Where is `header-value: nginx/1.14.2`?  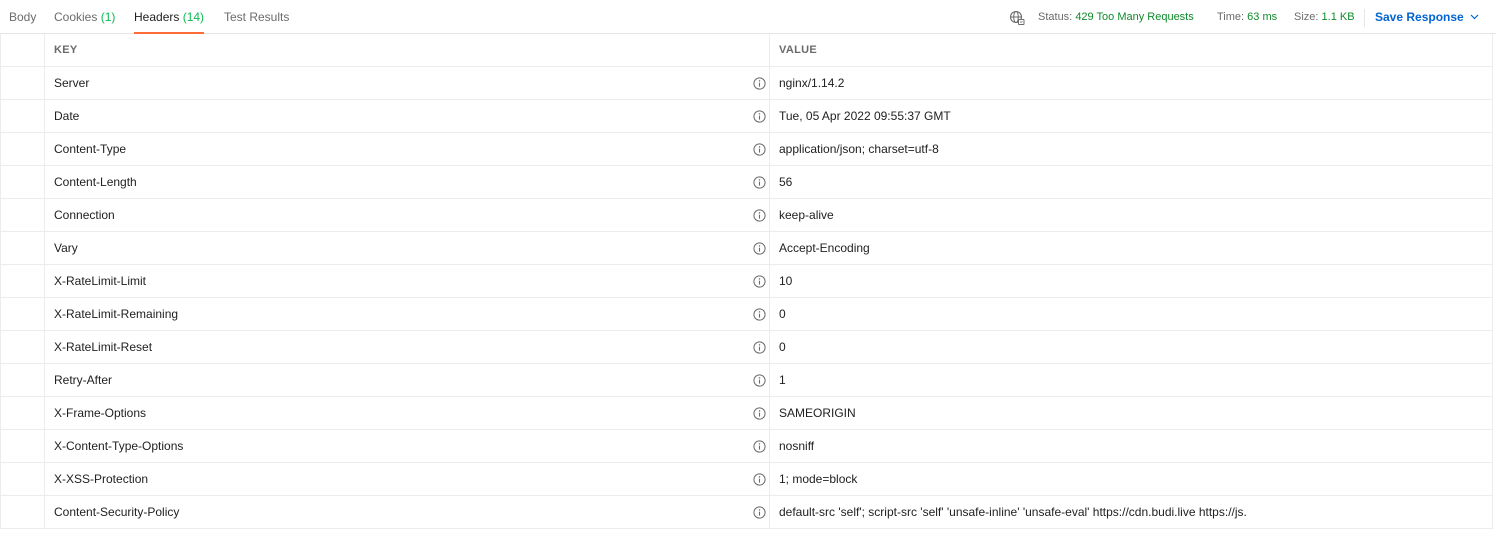
header-value: nginx/1.14.2 is located at coordinates (811, 83).